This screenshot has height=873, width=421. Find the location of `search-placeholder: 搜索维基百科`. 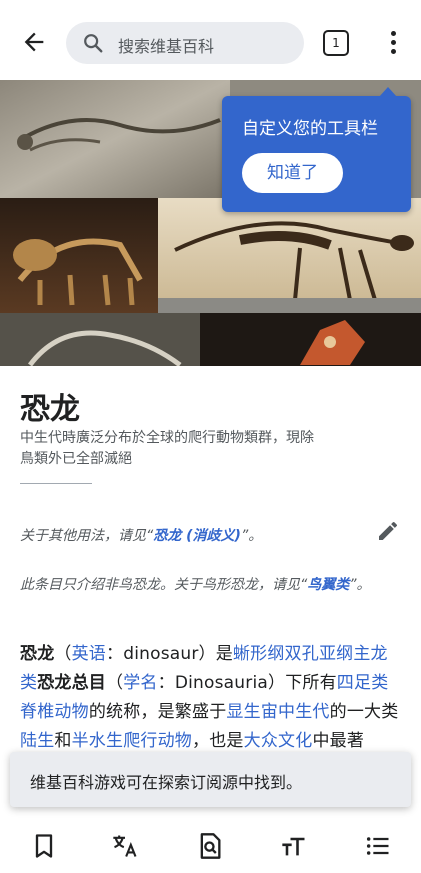

search-placeholder: 搜索维基百科 is located at coordinates (166, 46).